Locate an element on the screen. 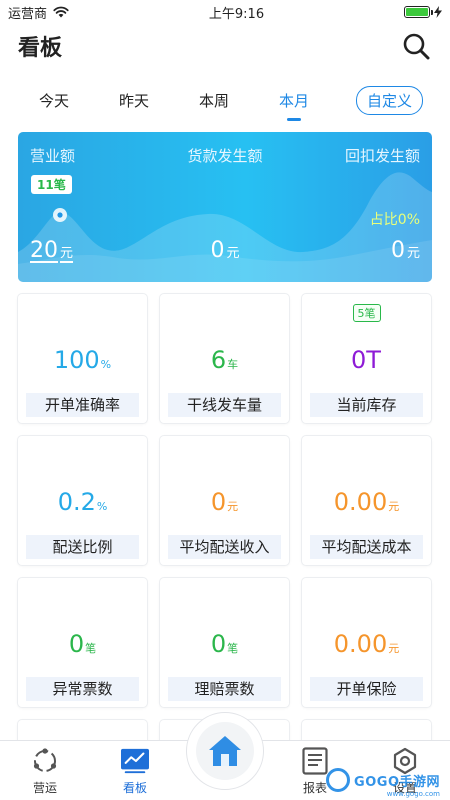 This screenshot has height=800, width=450. metric-label: 平均配送收入 is located at coordinates (224, 547).